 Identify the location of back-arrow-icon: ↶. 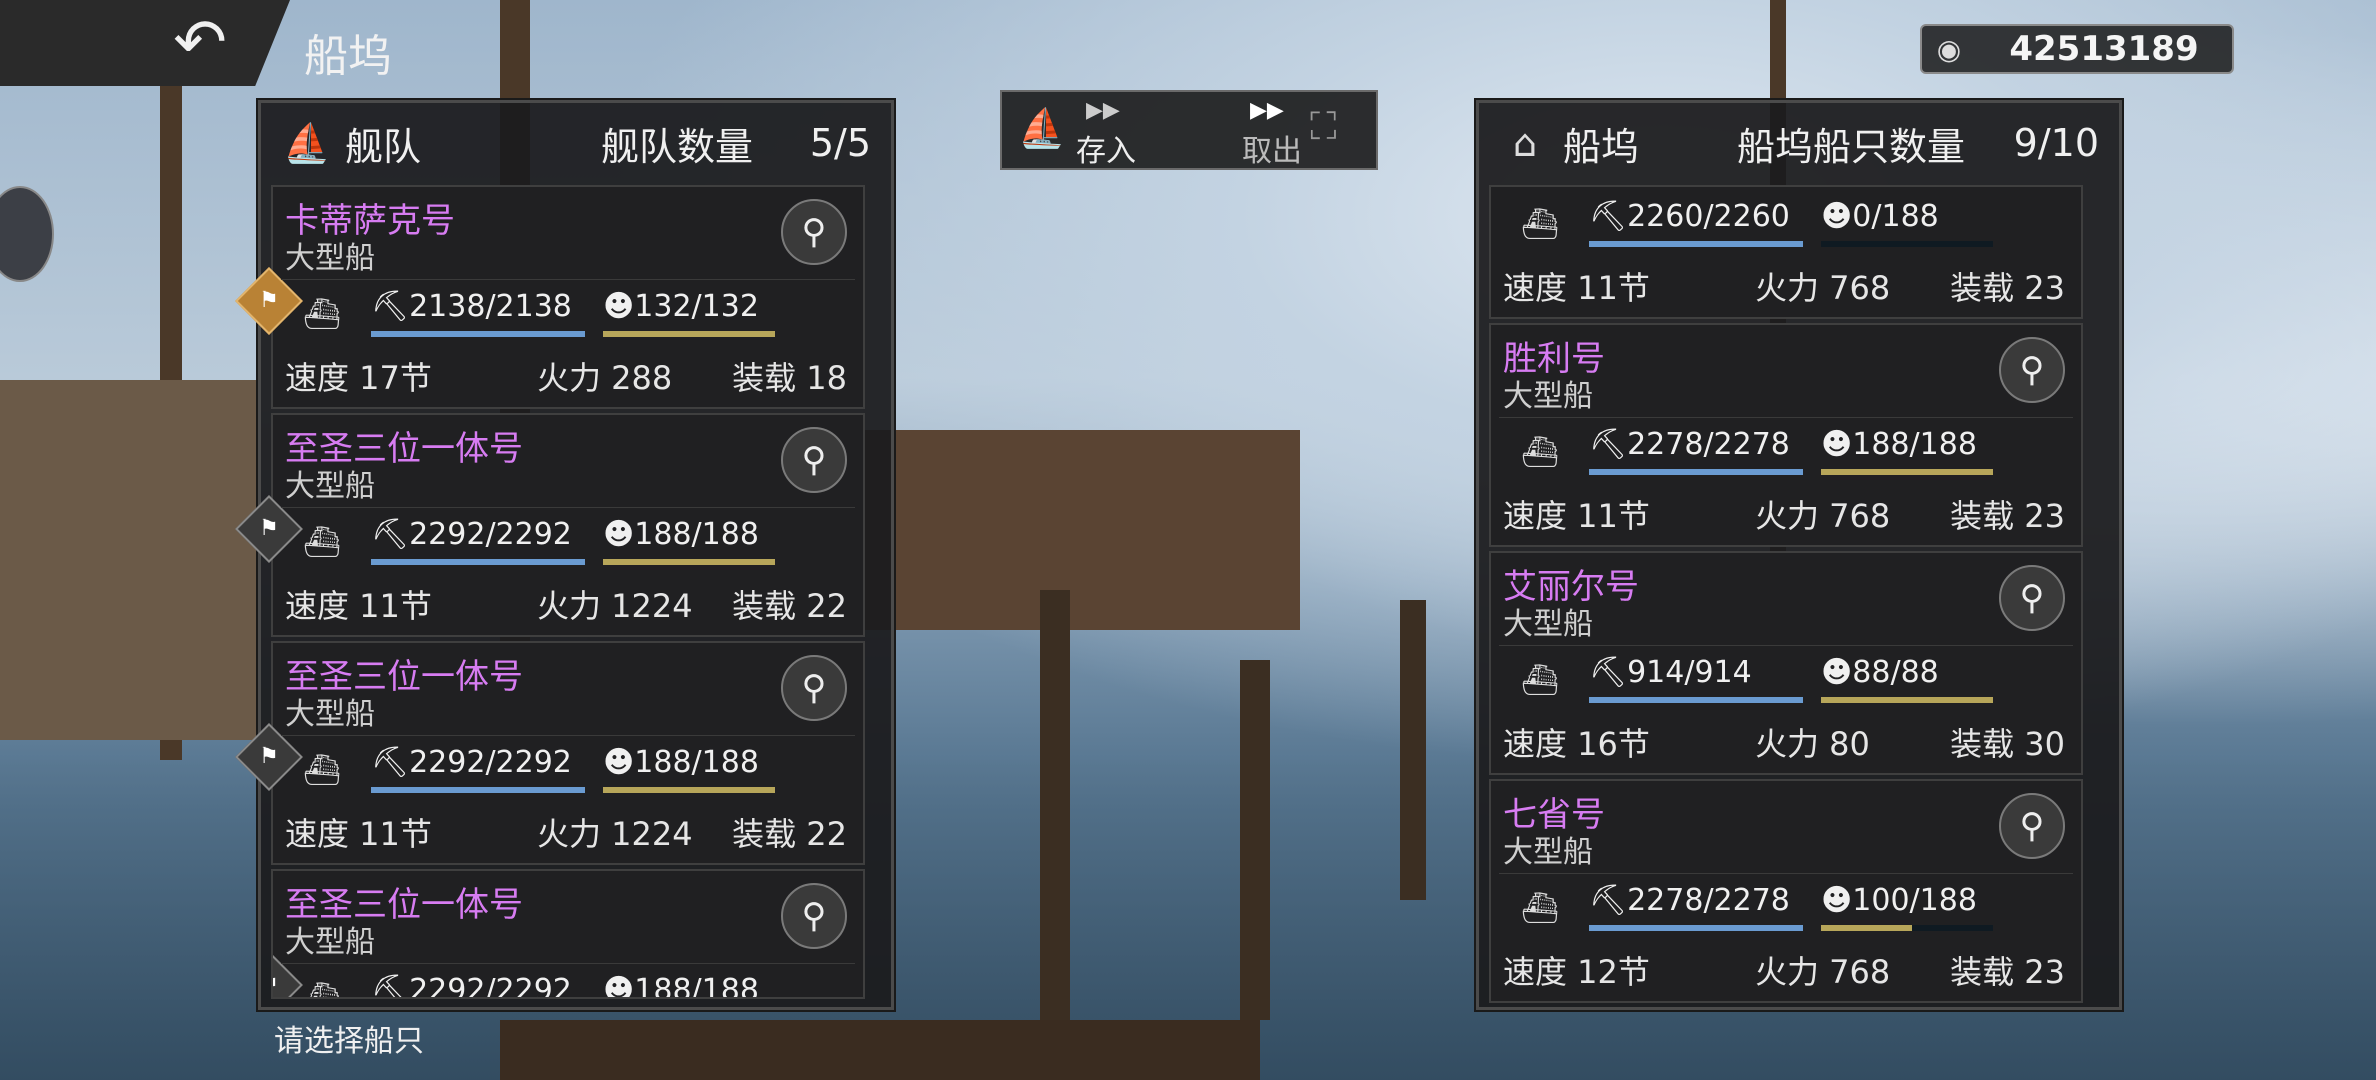
(200, 43).